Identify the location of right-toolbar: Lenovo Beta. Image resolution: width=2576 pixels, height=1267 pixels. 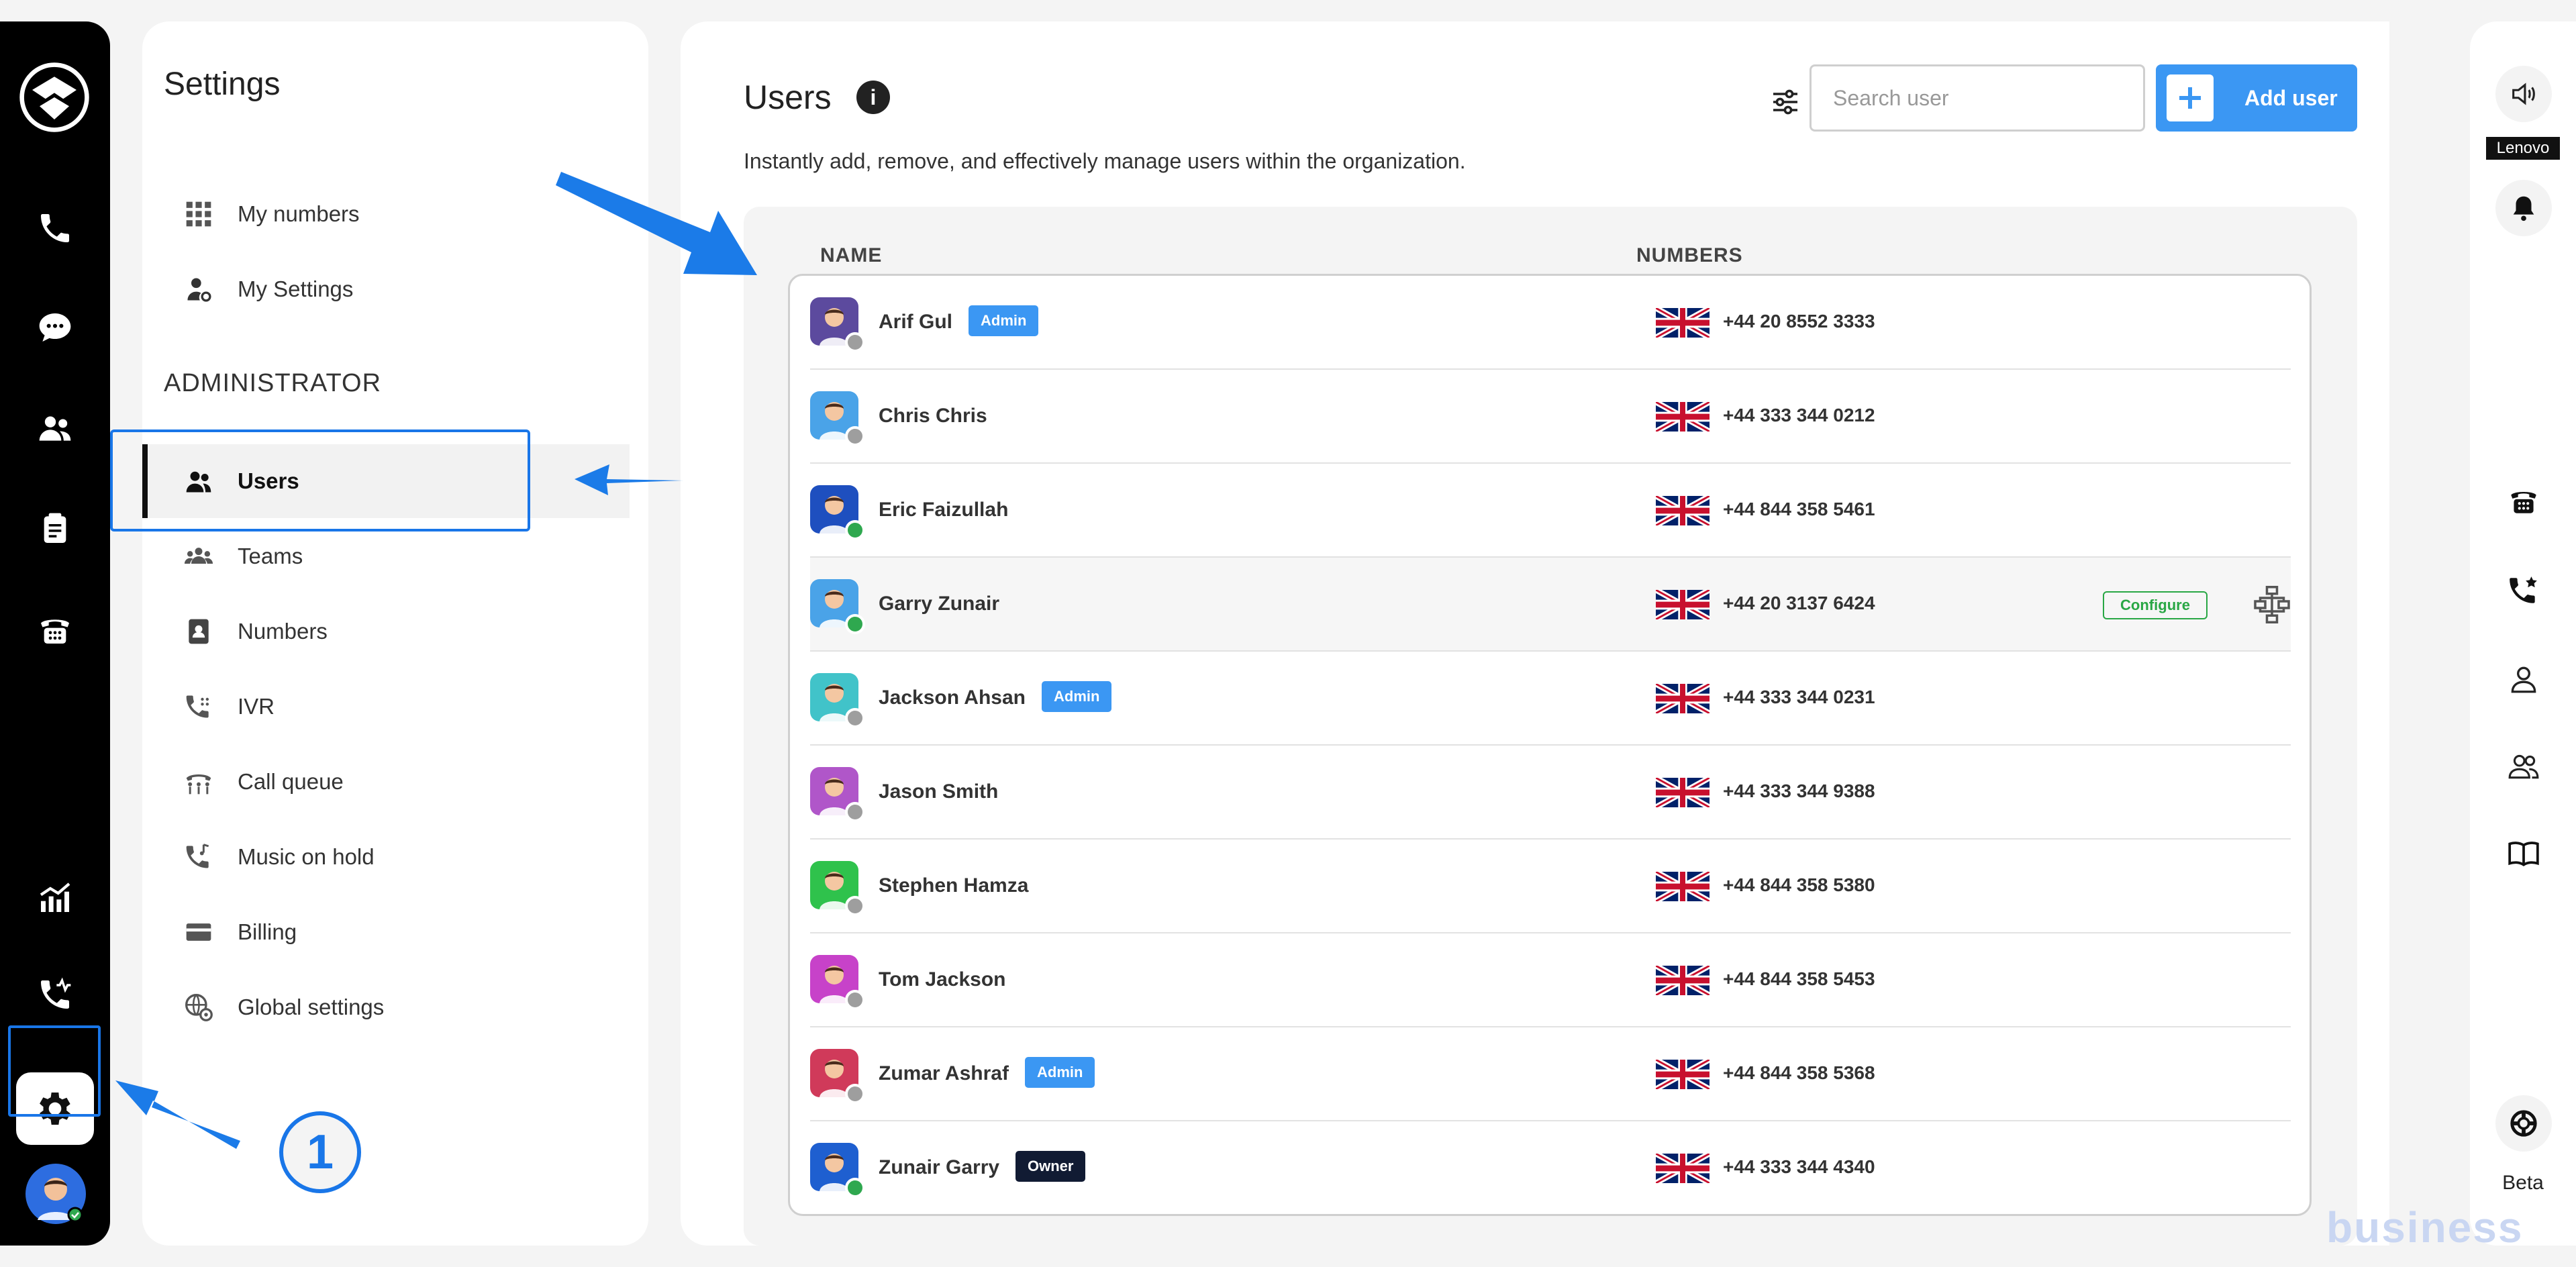
(2523, 633).